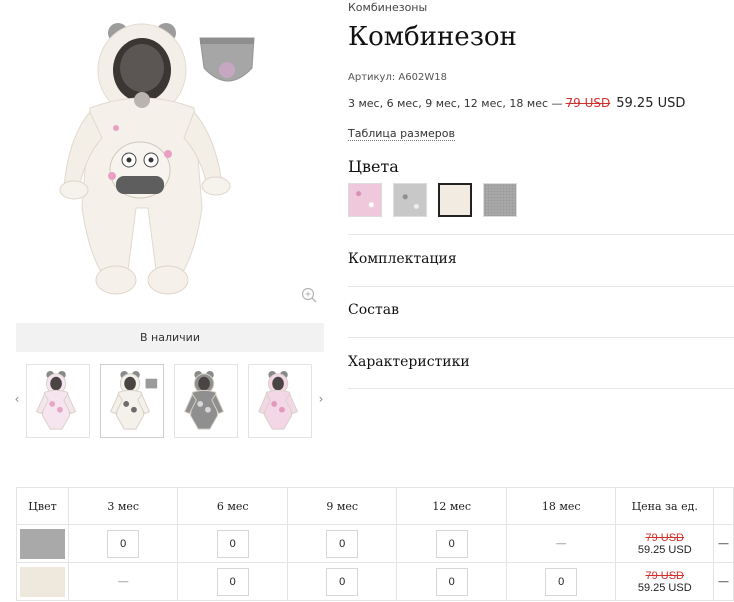 The height and width of the screenshot is (602, 734). I want to click on col-header-size: 18 мес, so click(561, 506).